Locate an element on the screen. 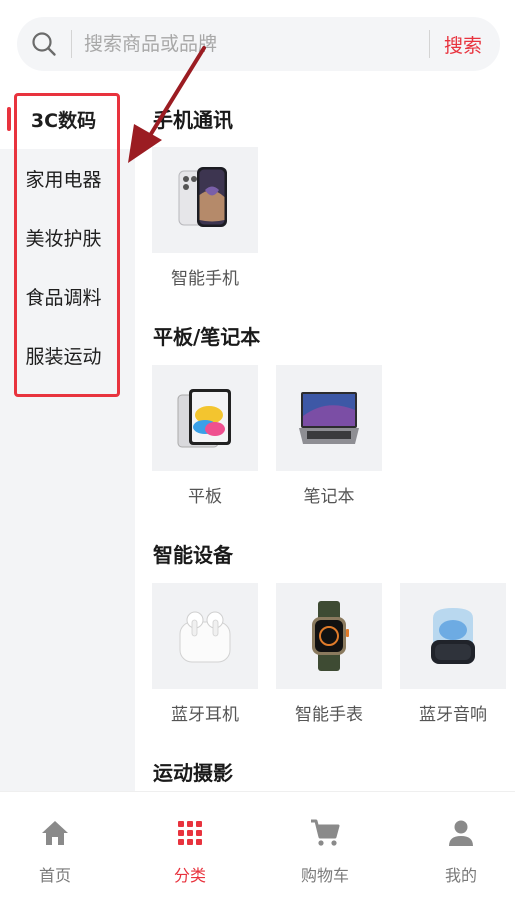 Image resolution: width=515 pixels, height=901 pixels. cart-icon is located at coordinates (325, 833).